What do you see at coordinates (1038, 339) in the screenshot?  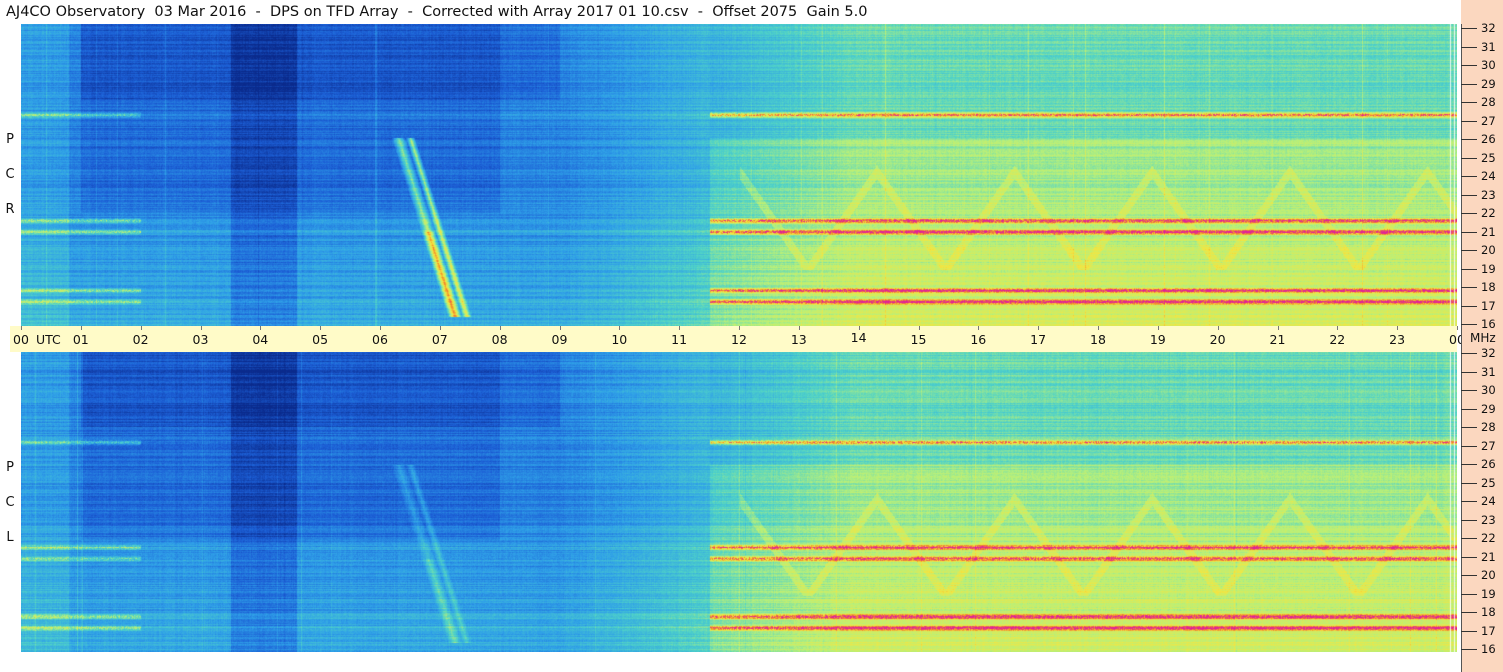 I see `utc-tick-label: 17` at bounding box center [1038, 339].